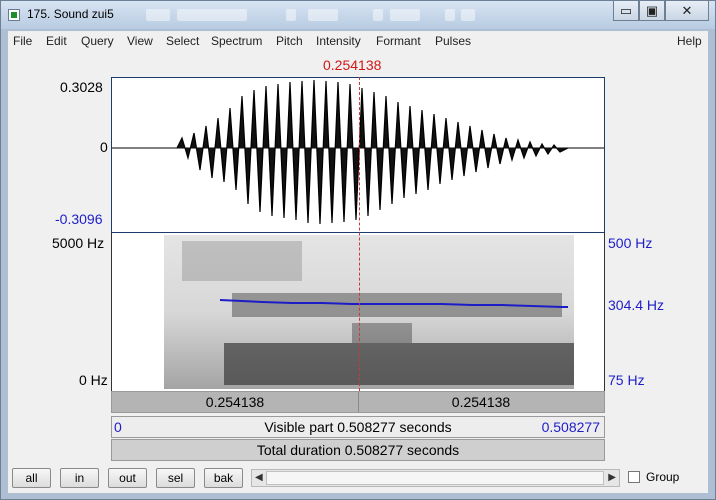  What do you see at coordinates (626, 380) in the screenshot?
I see `pitch-axis-bottom: 75 Hz` at bounding box center [626, 380].